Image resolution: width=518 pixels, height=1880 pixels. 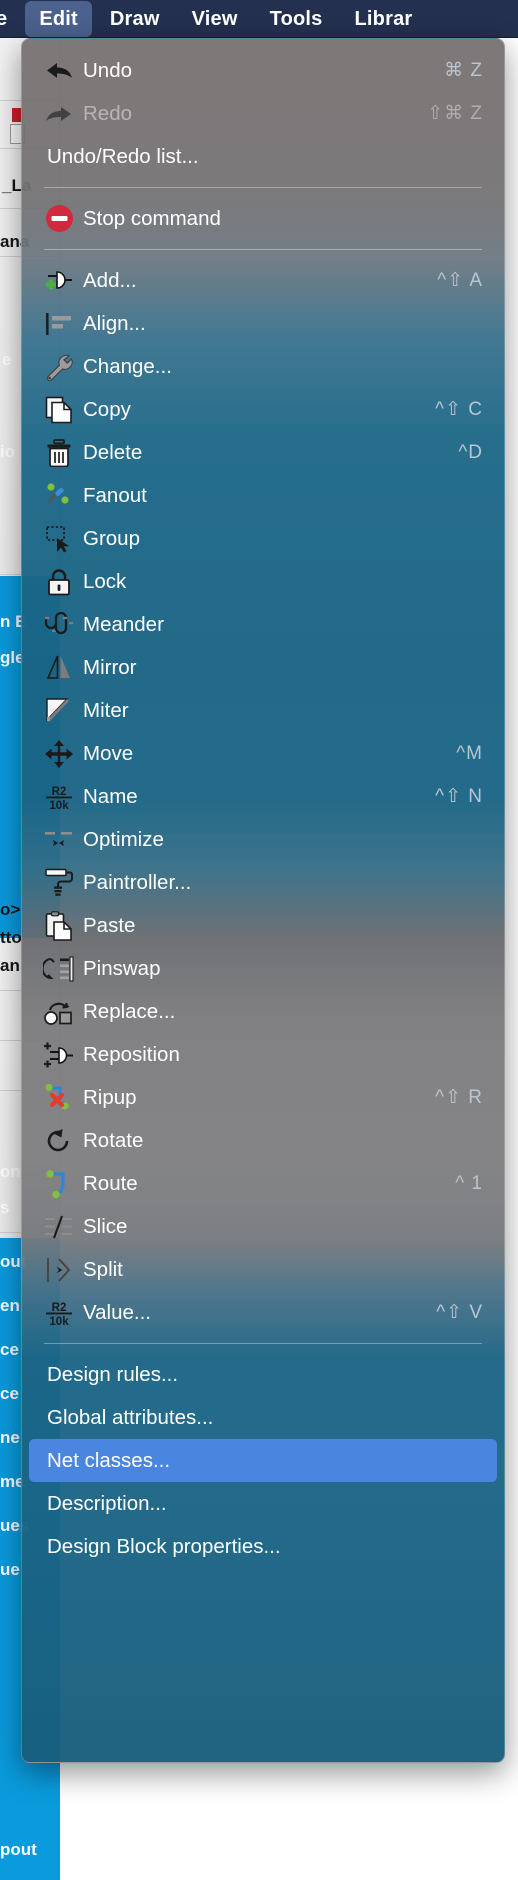 I want to click on menu-item-miter: Miter, so click(x=263, y=710).